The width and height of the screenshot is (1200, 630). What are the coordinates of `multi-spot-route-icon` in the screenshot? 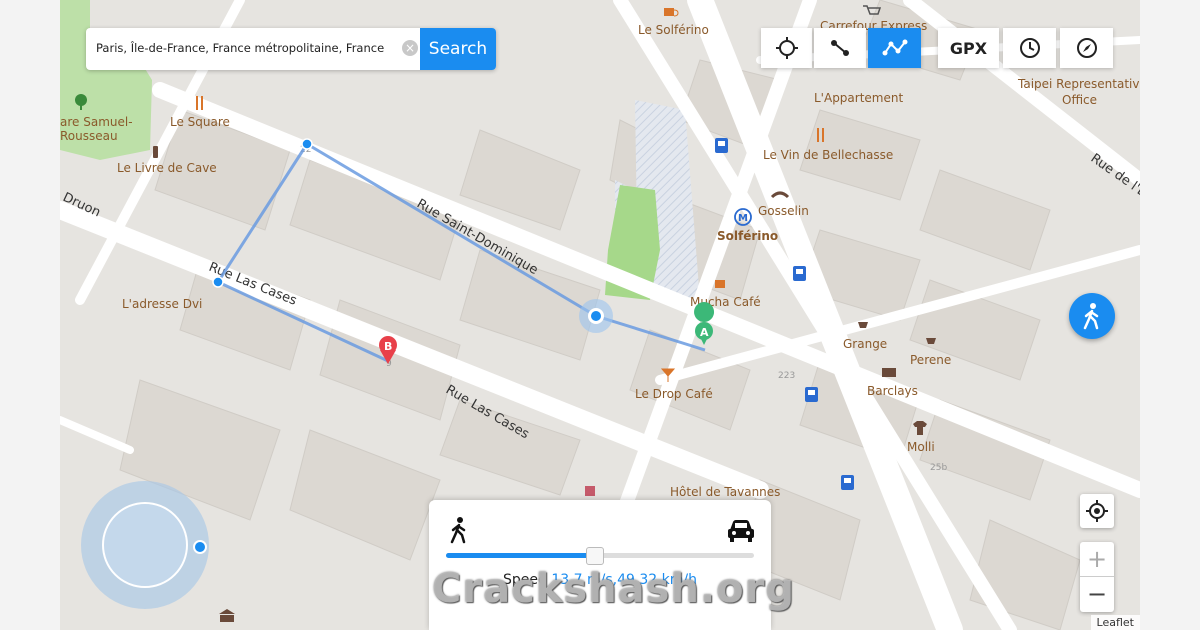 It's located at (894, 47).